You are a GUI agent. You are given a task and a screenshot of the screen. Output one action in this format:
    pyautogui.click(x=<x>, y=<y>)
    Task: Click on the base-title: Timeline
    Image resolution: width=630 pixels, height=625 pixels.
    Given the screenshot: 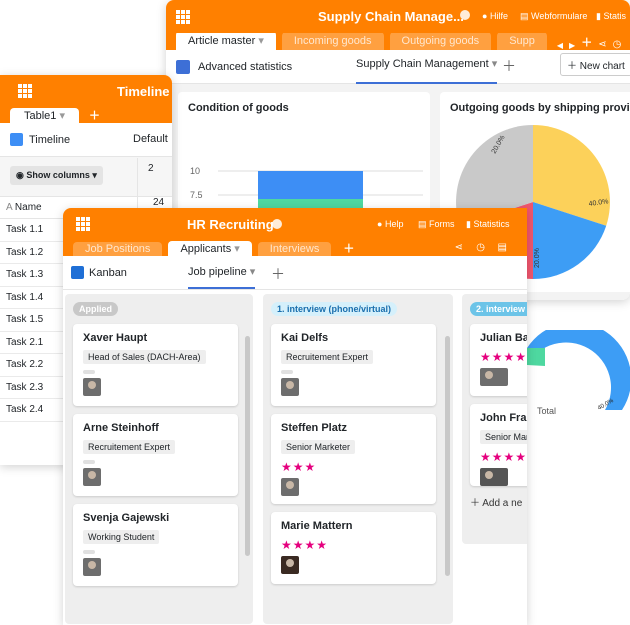 What is the action you would take?
    pyautogui.click(x=143, y=91)
    